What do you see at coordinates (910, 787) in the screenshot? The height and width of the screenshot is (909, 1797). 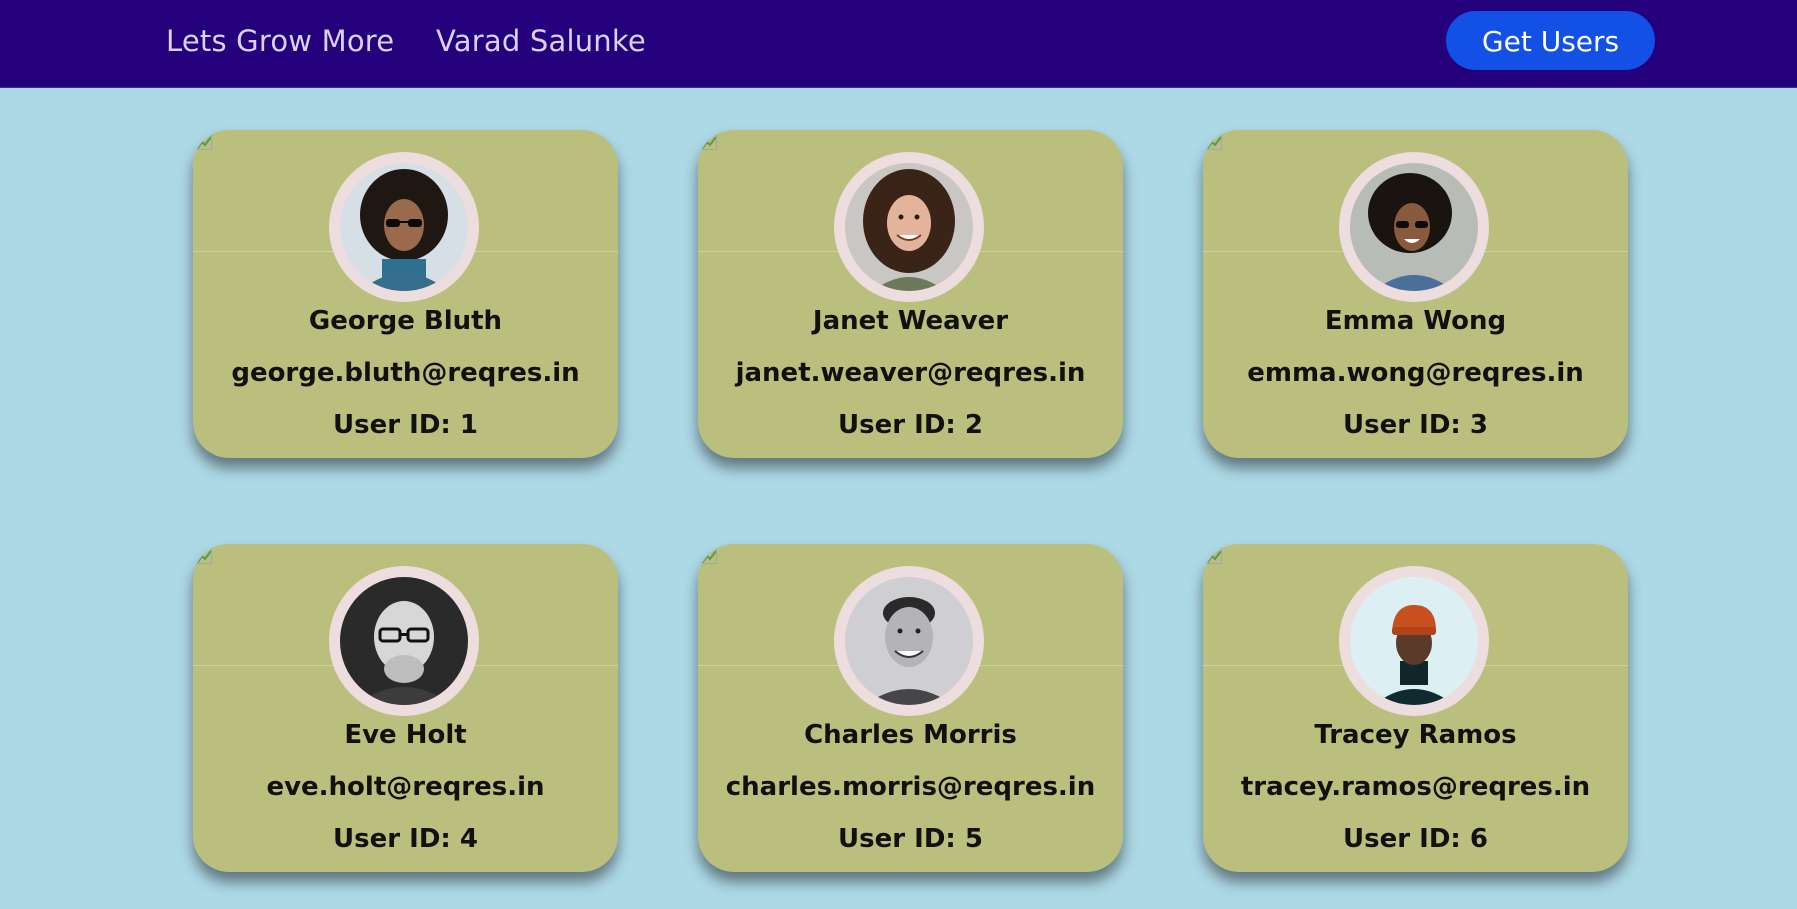 I see `user-email: charles.morris@reqres.in` at bounding box center [910, 787].